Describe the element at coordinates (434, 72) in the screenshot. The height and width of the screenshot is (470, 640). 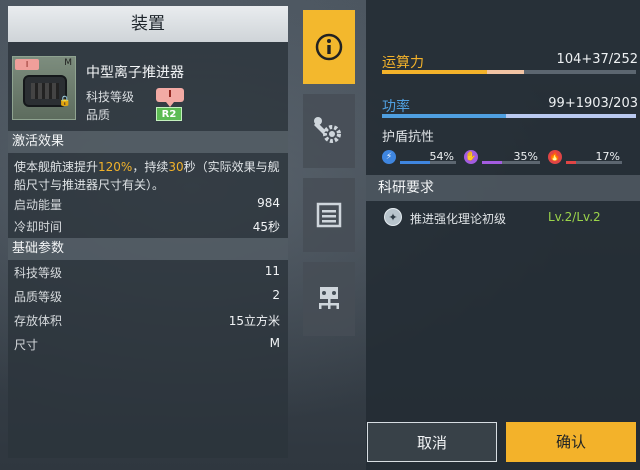
I see `computing-bar-base` at that location.